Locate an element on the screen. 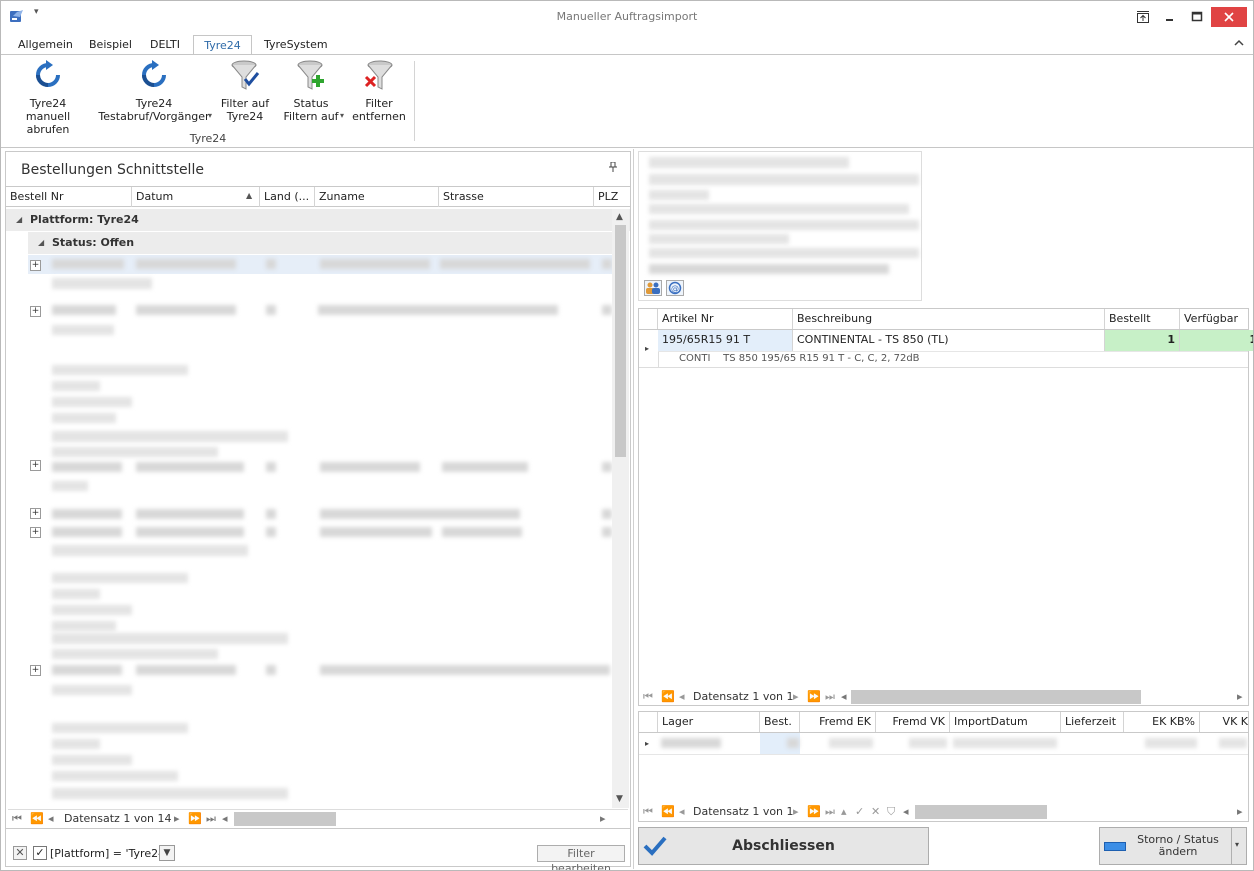  column-ek-kb: EK KB% is located at coordinates (1162, 722).